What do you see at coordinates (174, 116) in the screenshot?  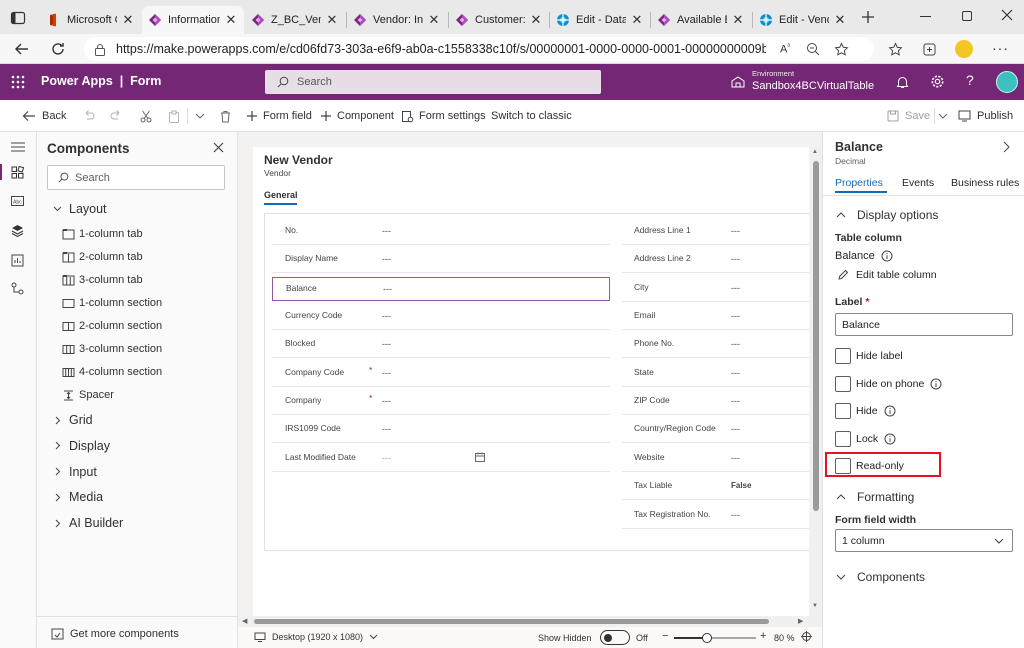 I see `paste-icon` at bounding box center [174, 116].